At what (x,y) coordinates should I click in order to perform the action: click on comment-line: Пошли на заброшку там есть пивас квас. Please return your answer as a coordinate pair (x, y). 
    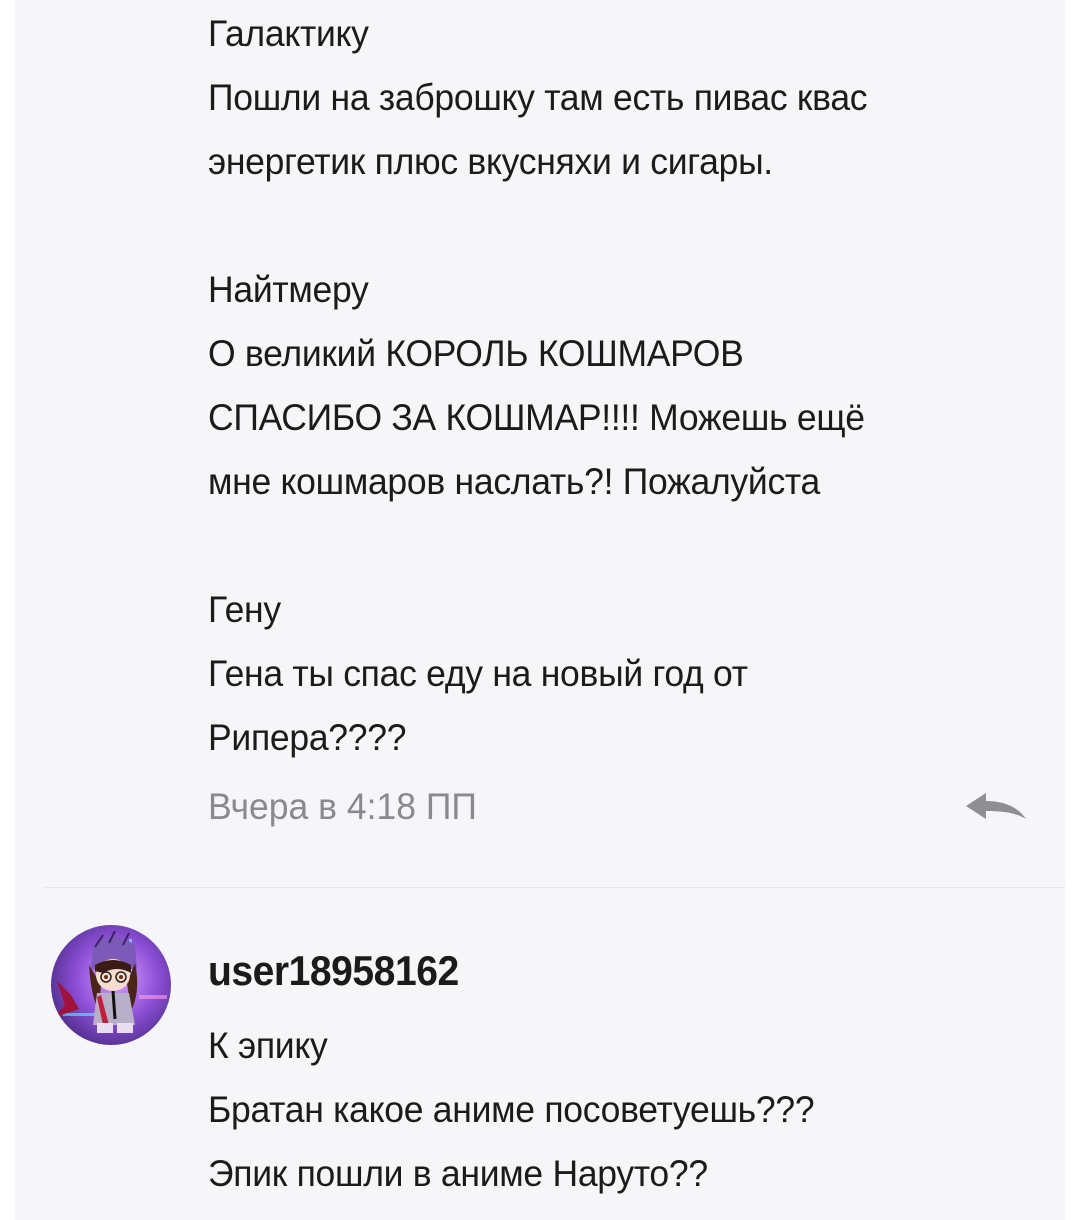
    Looking at the image, I should click on (538, 97).